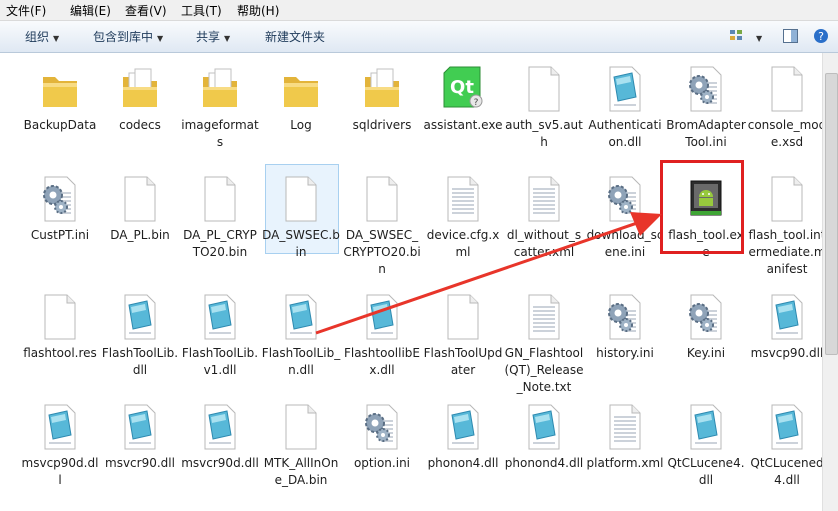  What do you see at coordinates (60, 471) in the screenshot?
I see `file-name-label: msvcp90d.dll` at bounding box center [60, 471].